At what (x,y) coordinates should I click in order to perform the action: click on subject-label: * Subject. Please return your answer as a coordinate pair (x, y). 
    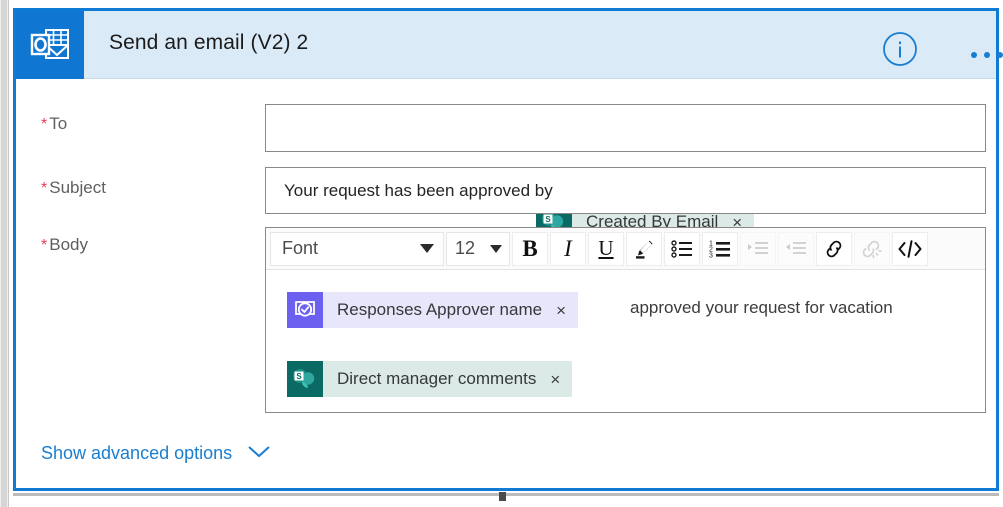
    Looking at the image, I should click on (73, 188).